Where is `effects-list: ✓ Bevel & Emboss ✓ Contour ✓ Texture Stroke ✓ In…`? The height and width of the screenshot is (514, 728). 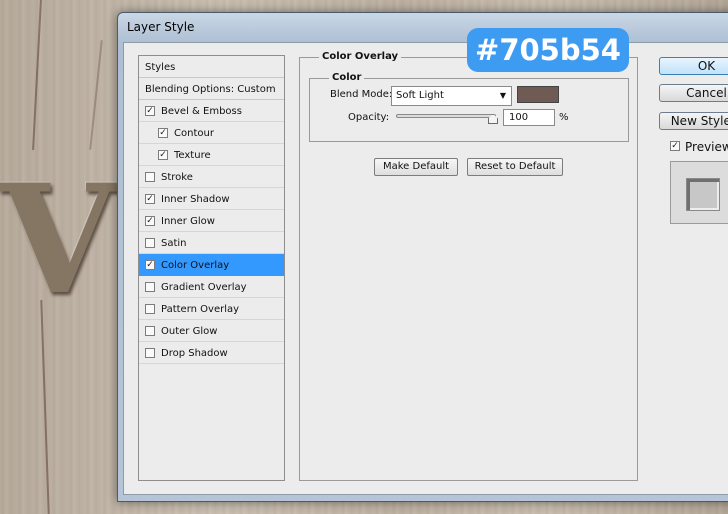 effects-list: ✓ Bevel & Emboss ✓ Contour ✓ Texture Stroke ✓ In… is located at coordinates (211, 232).